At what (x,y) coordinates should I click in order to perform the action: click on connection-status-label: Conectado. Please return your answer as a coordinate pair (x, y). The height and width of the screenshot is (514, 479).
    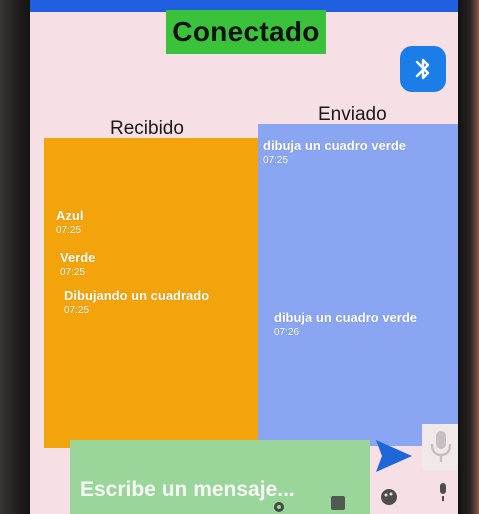
    Looking at the image, I should click on (246, 31).